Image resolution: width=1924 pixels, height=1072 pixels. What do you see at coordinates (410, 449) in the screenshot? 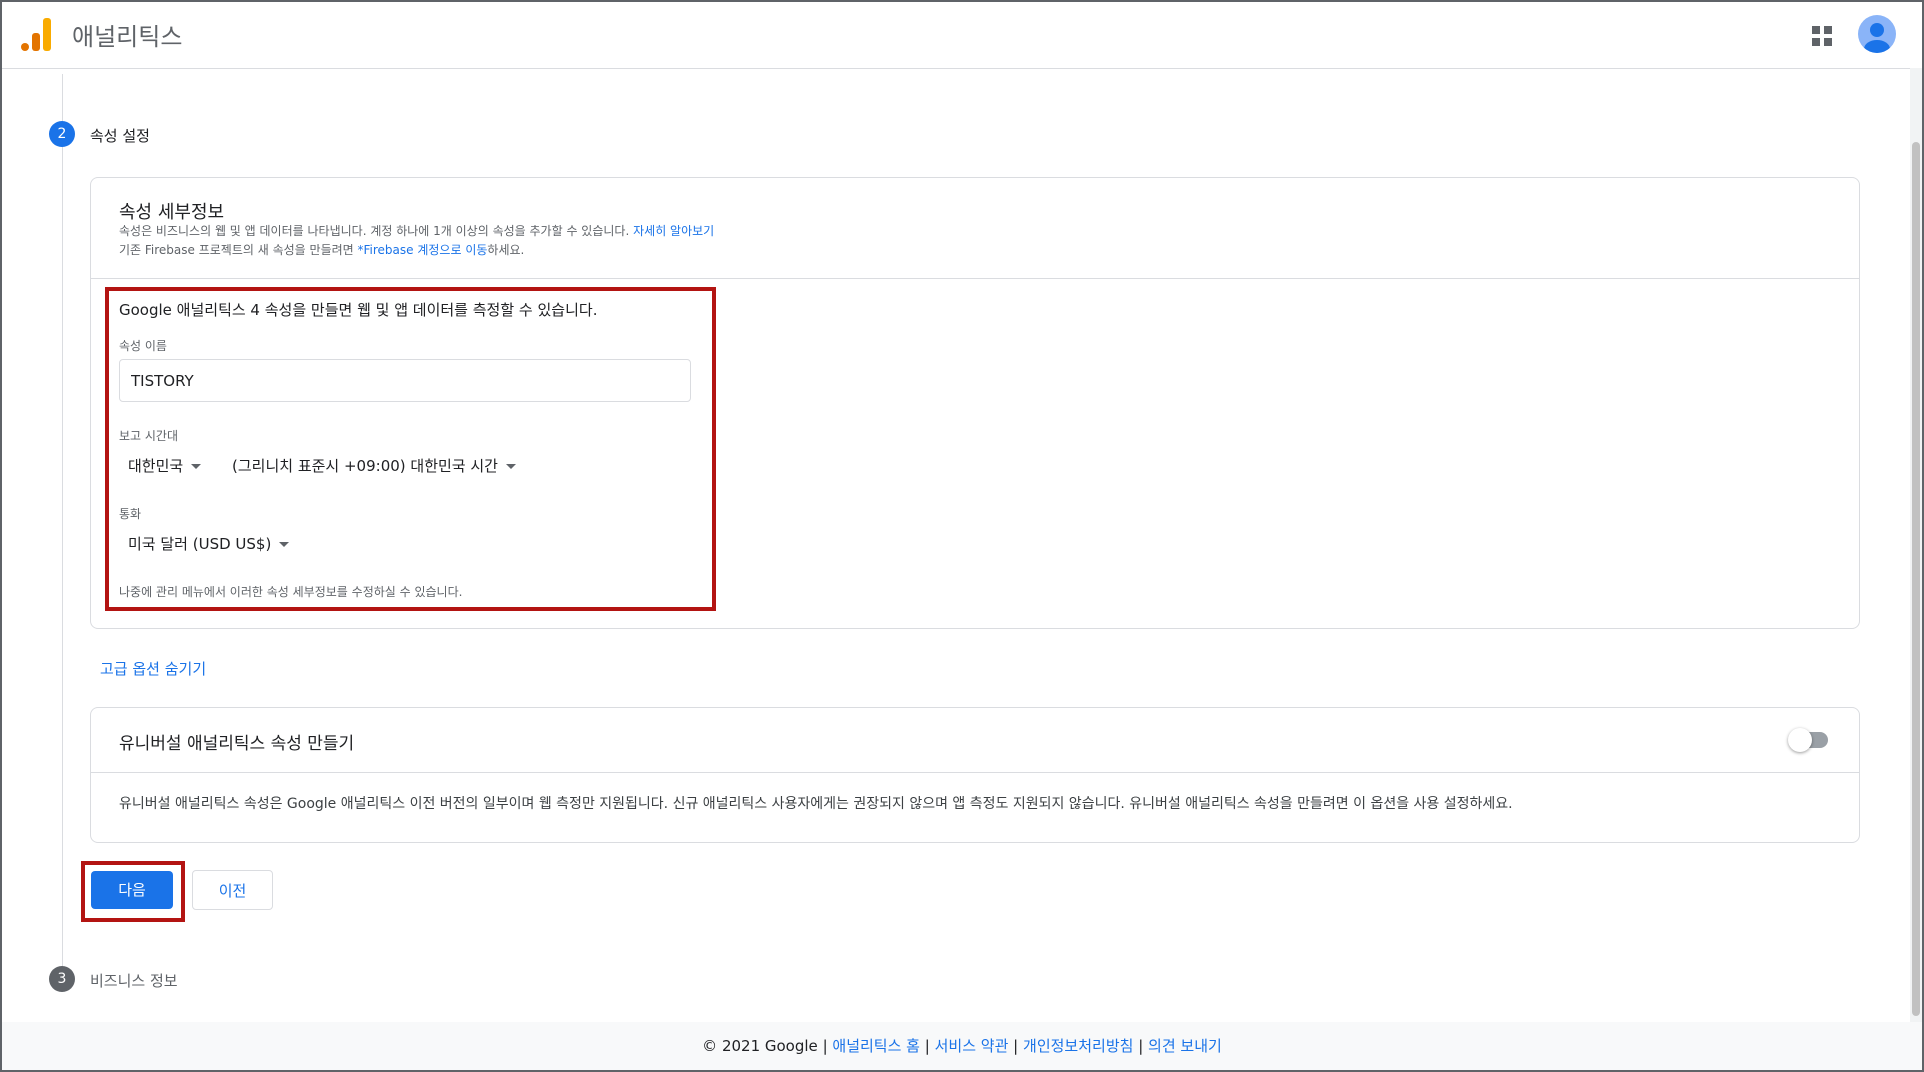
I see `highlight-box-form` at bounding box center [410, 449].